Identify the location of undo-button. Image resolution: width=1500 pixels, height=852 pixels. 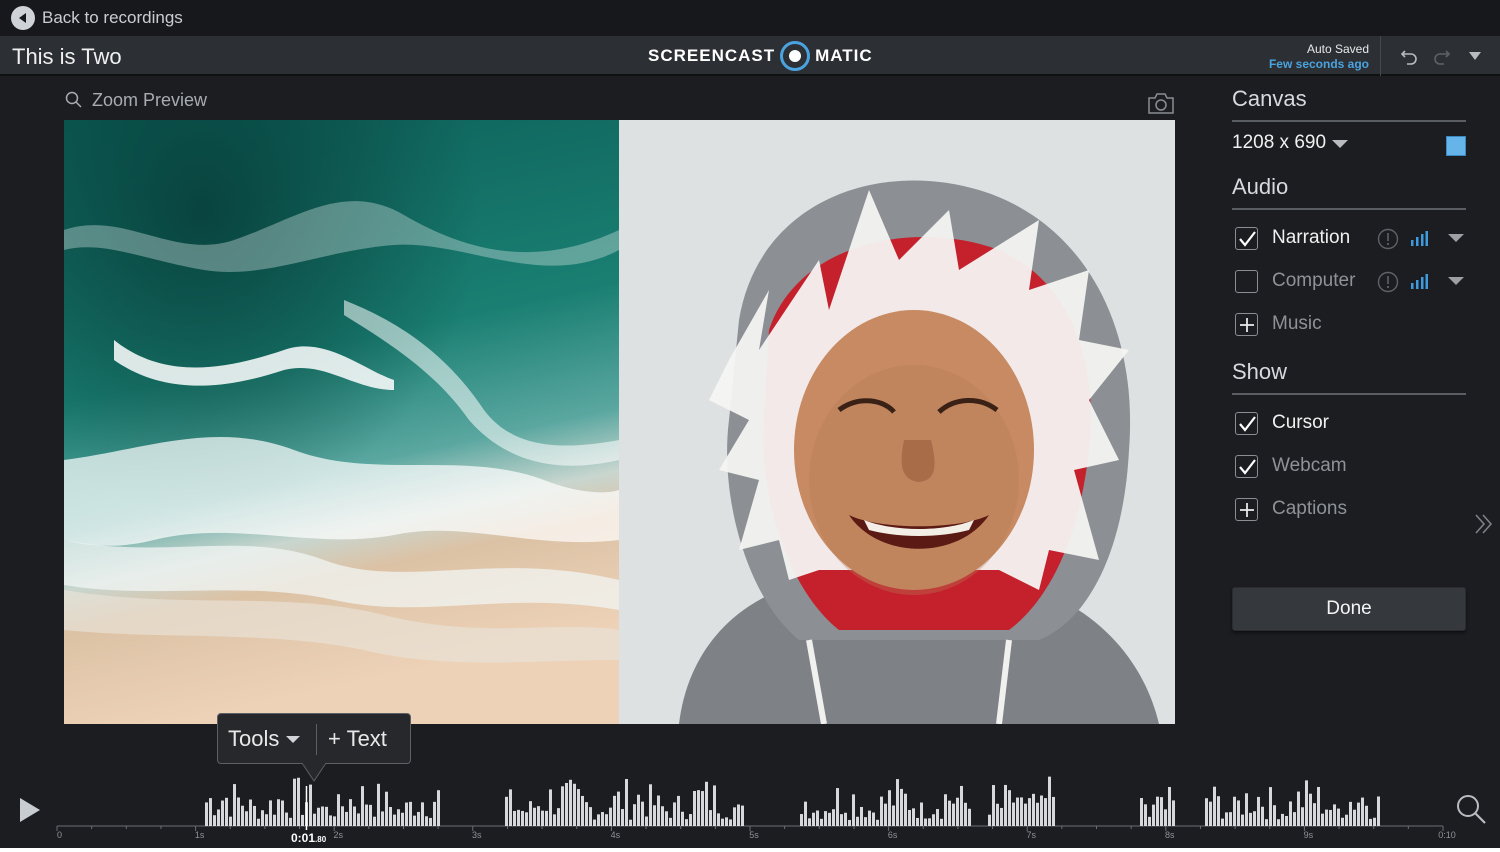
(1409, 56).